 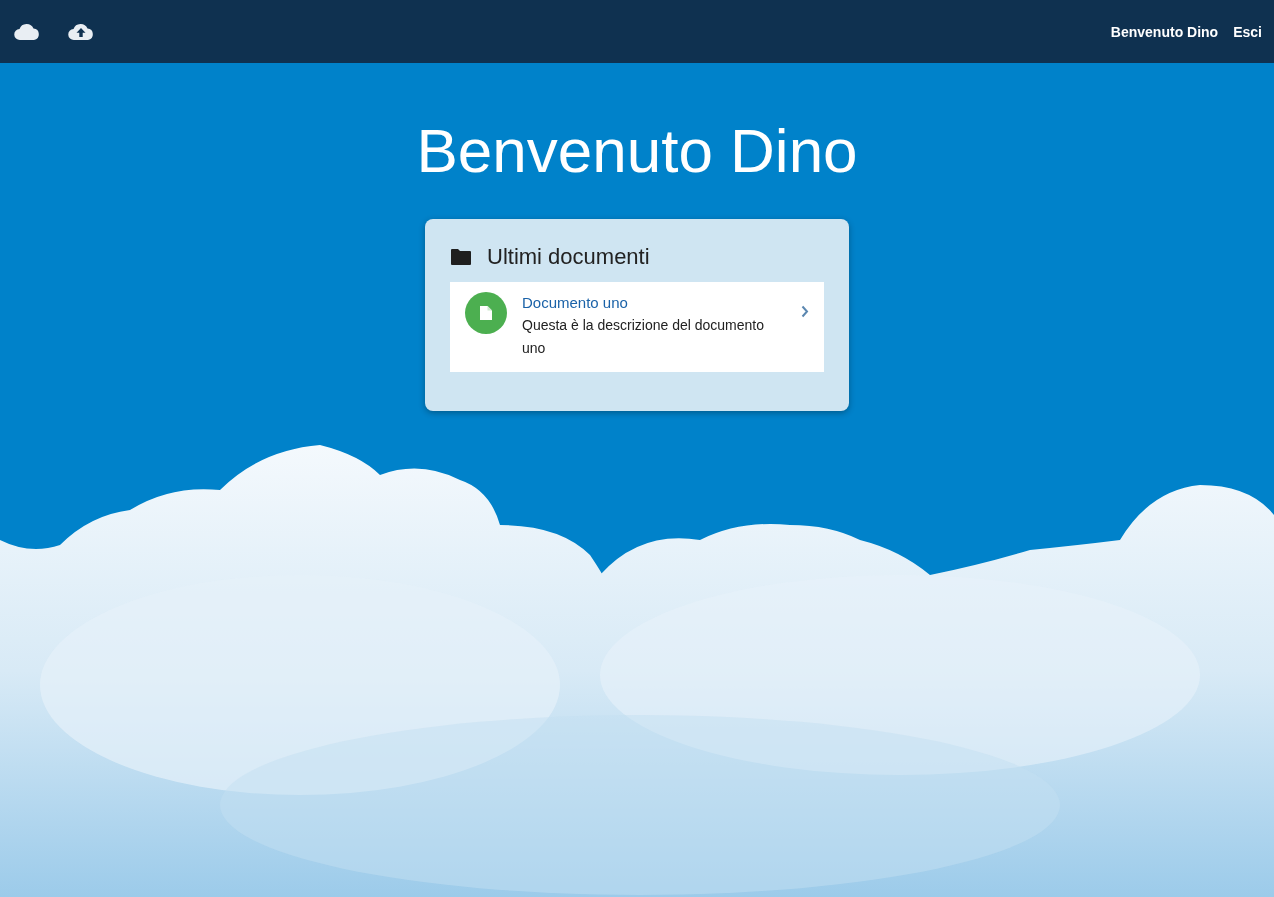 I want to click on chevron-right-icon, so click(x=805, y=311).